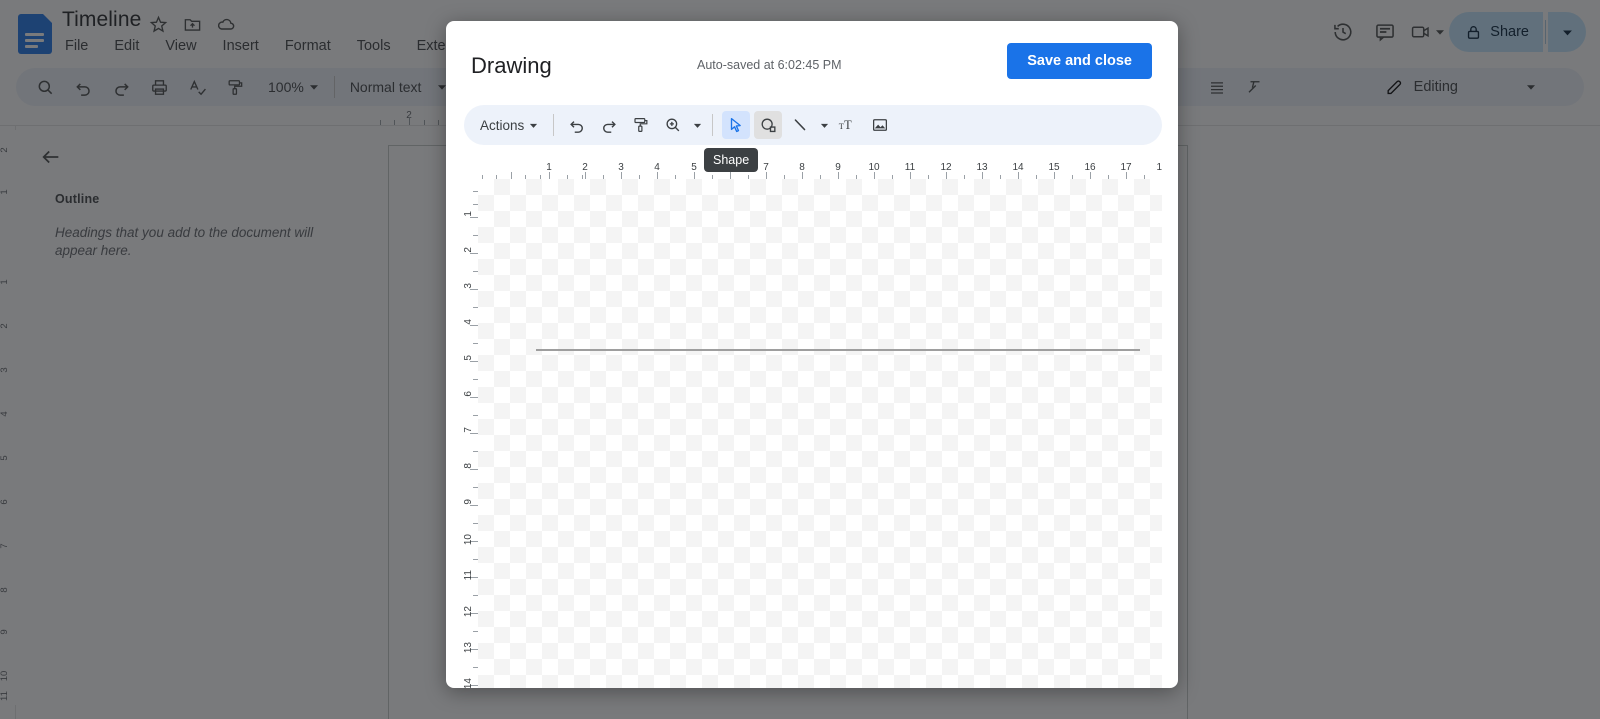 Image resolution: width=1600 pixels, height=719 pixels. What do you see at coordinates (1126, 167) in the screenshot?
I see `ruler-number: 17` at bounding box center [1126, 167].